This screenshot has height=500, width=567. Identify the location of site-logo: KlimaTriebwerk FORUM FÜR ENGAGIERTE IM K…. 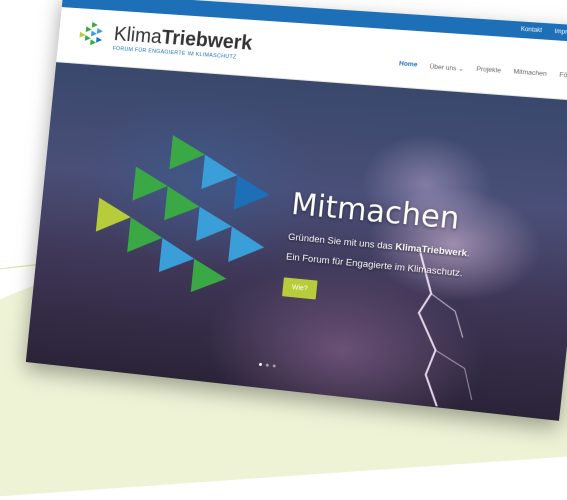
(163, 41).